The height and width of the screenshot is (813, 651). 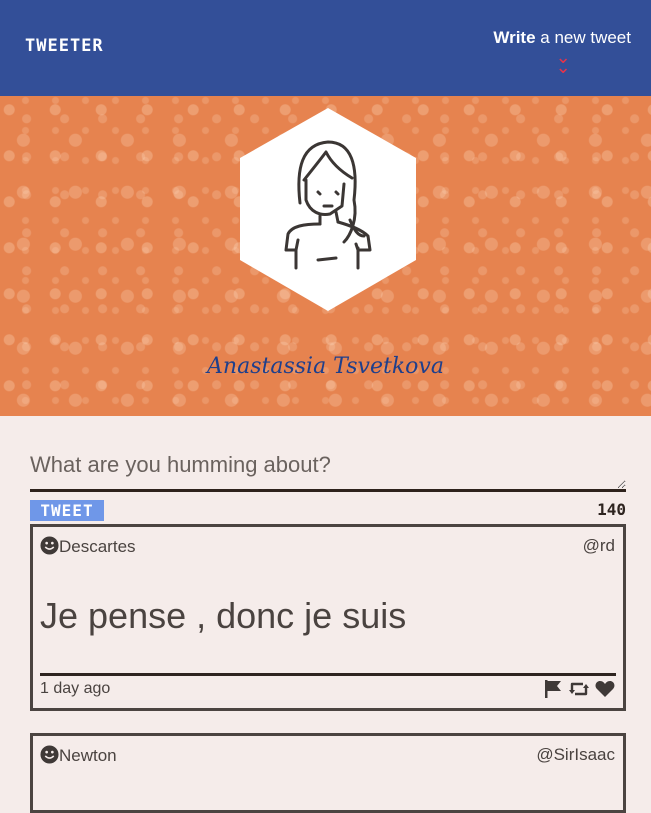 I want to click on tweet-footer: 1 day ago, so click(x=328, y=689).